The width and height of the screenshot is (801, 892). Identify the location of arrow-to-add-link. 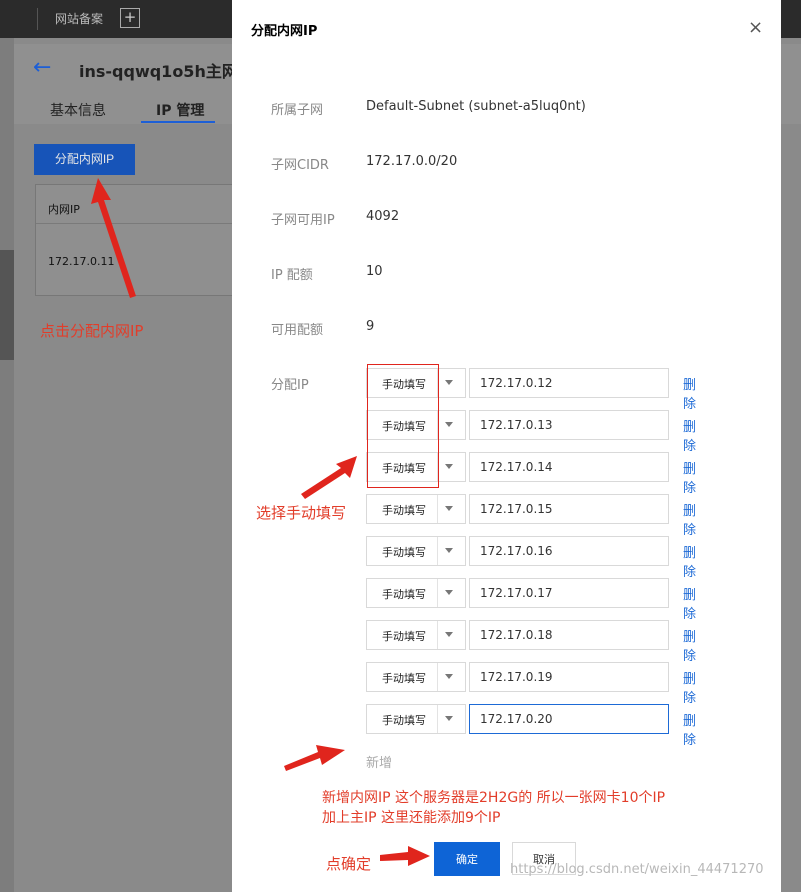
(314, 758).